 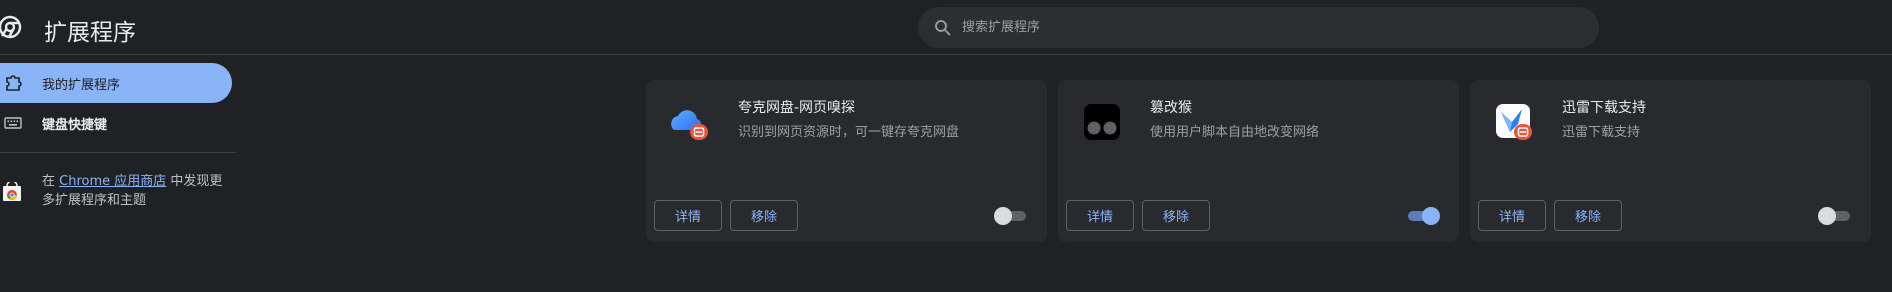 I want to click on tampermonkey-icon, so click(x=1102, y=122).